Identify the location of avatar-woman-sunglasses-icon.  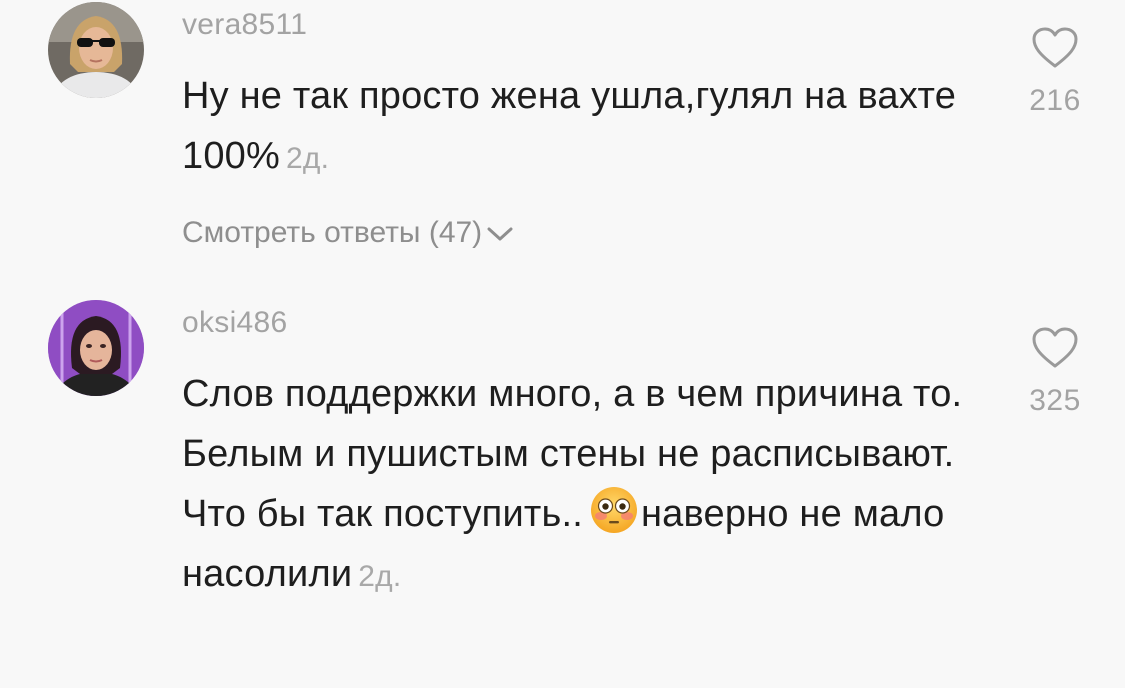
(96, 50).